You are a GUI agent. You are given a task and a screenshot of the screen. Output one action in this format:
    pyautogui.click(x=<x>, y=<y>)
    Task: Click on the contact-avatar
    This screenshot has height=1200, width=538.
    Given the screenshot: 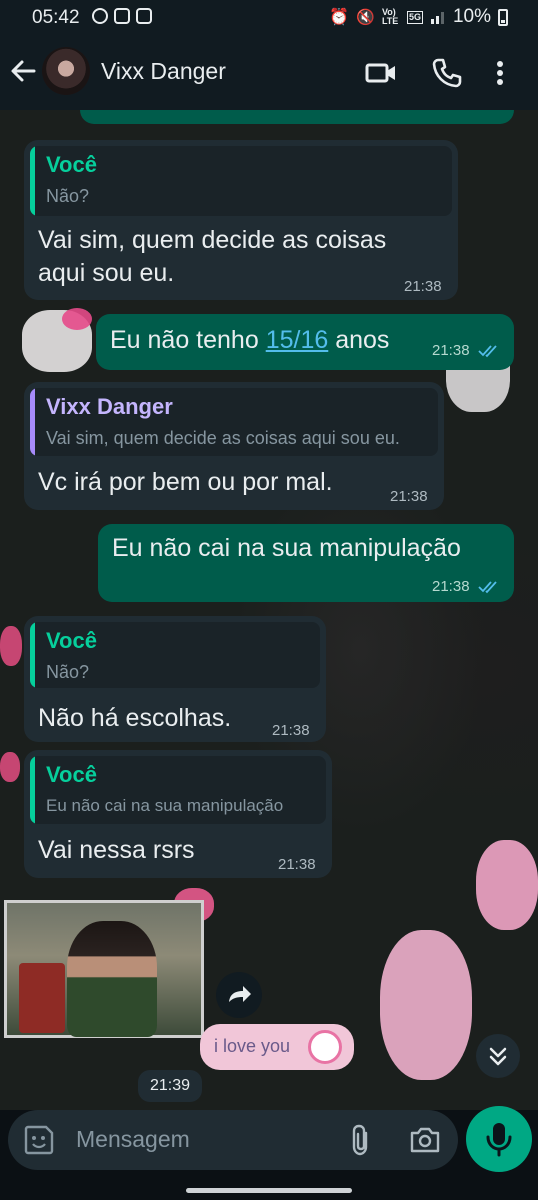 What is the action you would take?
    pyautogui.click(x=66, y=71)
    